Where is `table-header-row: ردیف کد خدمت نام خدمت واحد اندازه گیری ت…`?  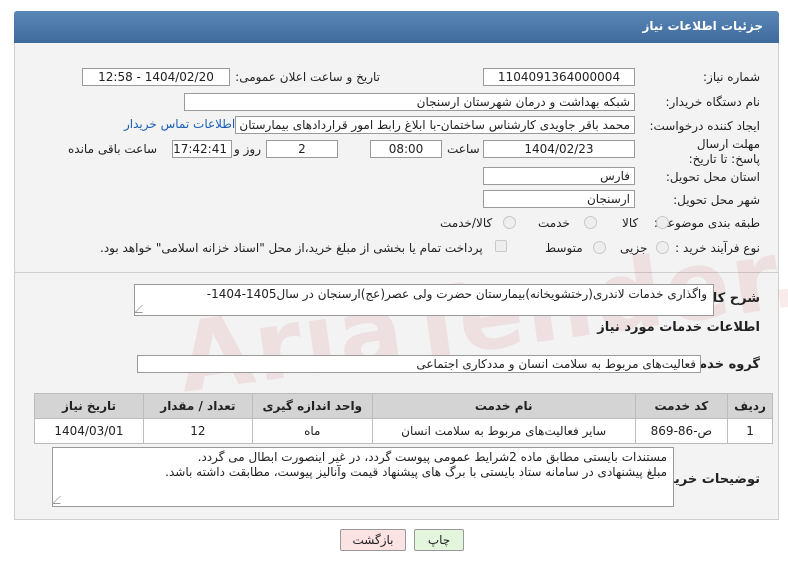 table-header-row: ردیف کد خدمت نام خدمت واحد اندازه گیری ت… is located at coordinates (403, 406).